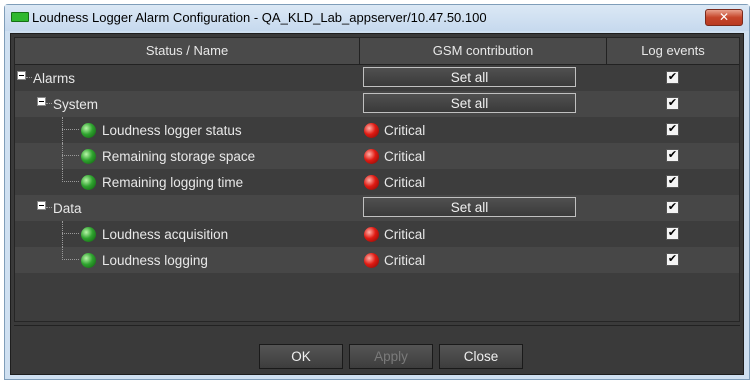  What do you see at coordinates (76, 104) in the screenshot?
I see `row-label-system: System` at bounding box center [76, 104].